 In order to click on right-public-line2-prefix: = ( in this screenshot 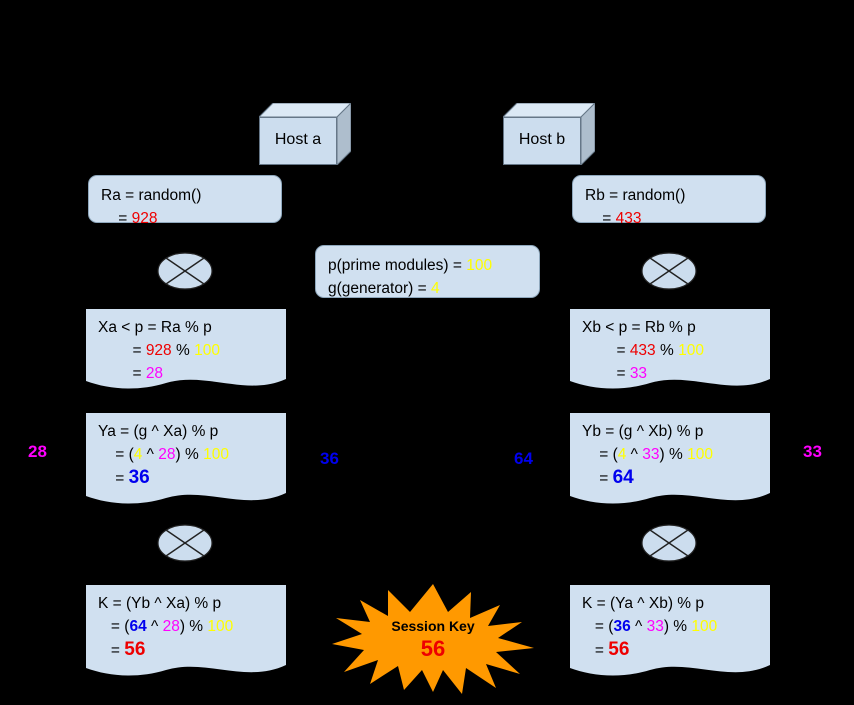, I will do `click(600, 454)`.